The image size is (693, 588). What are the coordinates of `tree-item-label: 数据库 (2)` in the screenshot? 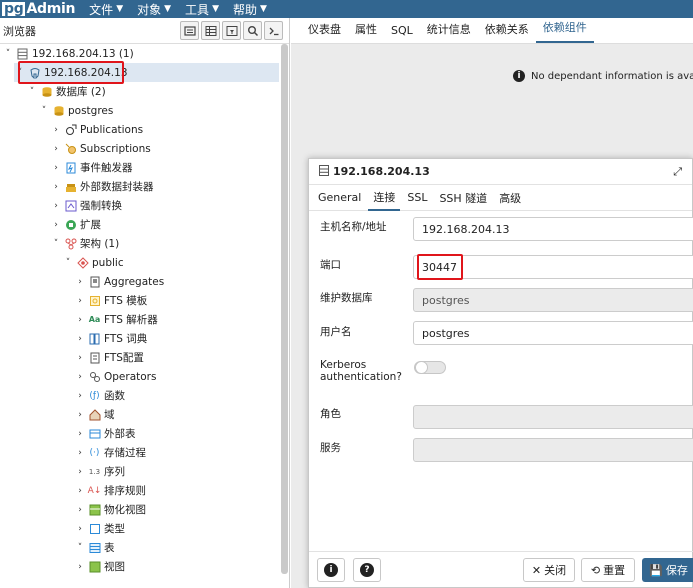 It's located at (81, 92).